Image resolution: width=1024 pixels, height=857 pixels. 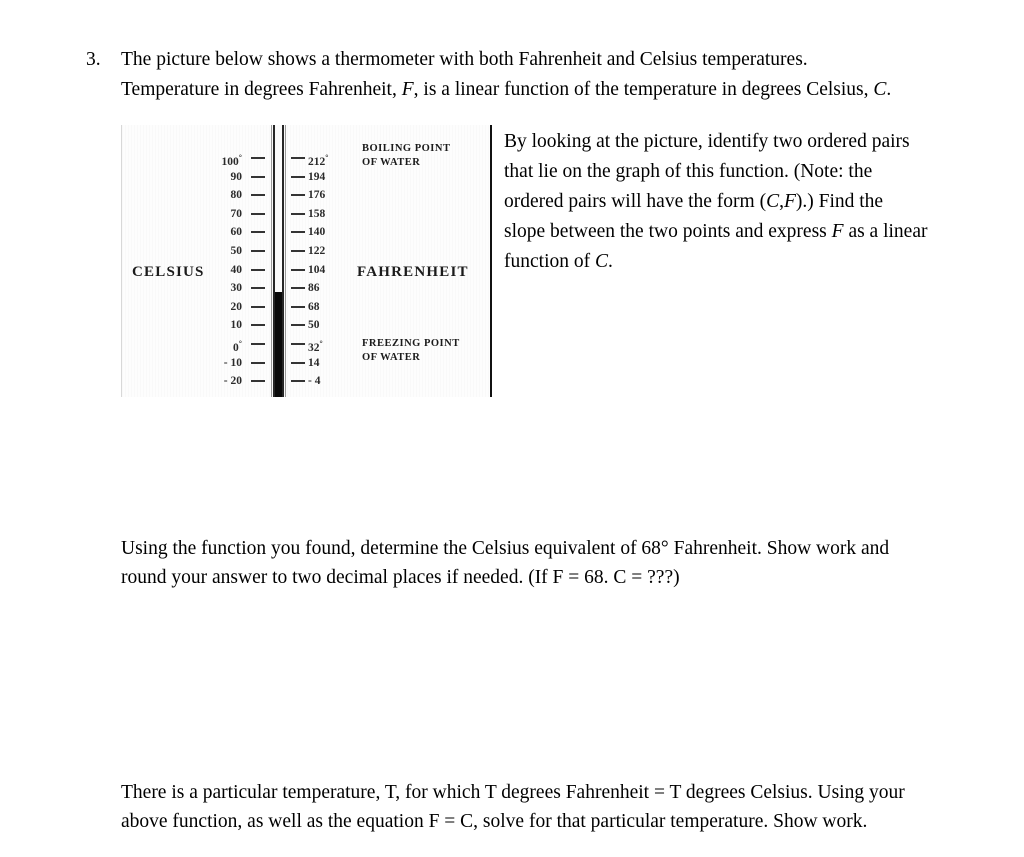 What do you see at coordinates (307, 232) in the screenshot?
I see `scale-row: 60 140` at bounding box center [307, 232].